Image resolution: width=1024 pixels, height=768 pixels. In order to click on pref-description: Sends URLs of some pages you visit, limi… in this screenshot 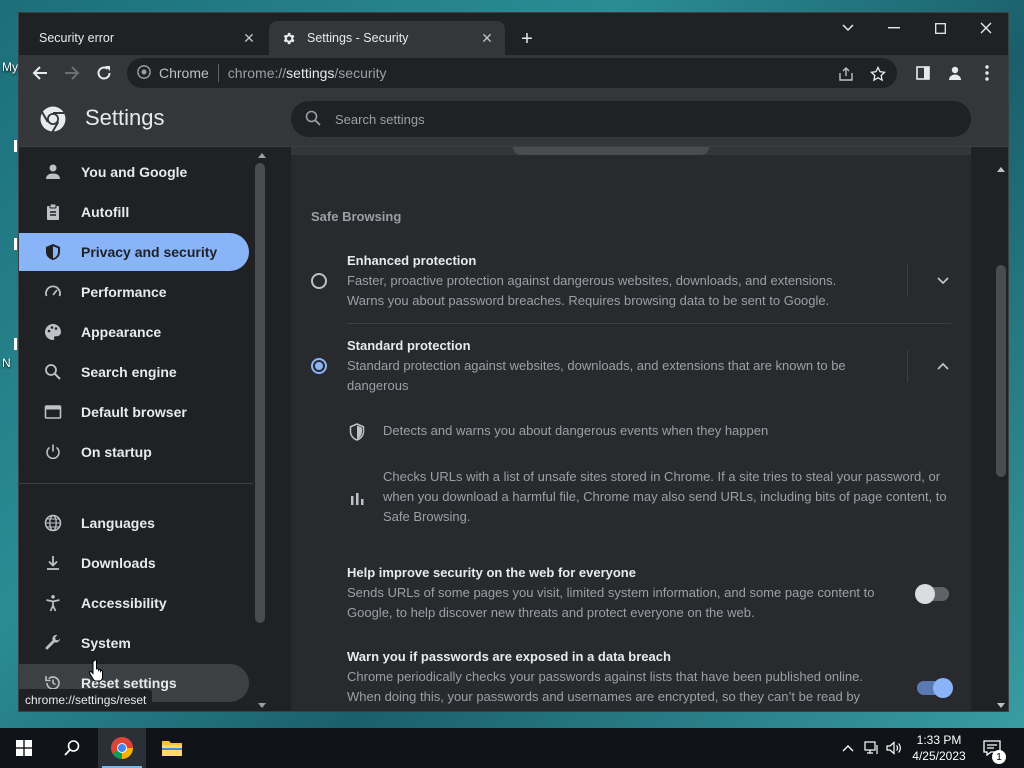, I will do `click(611, 602)`.